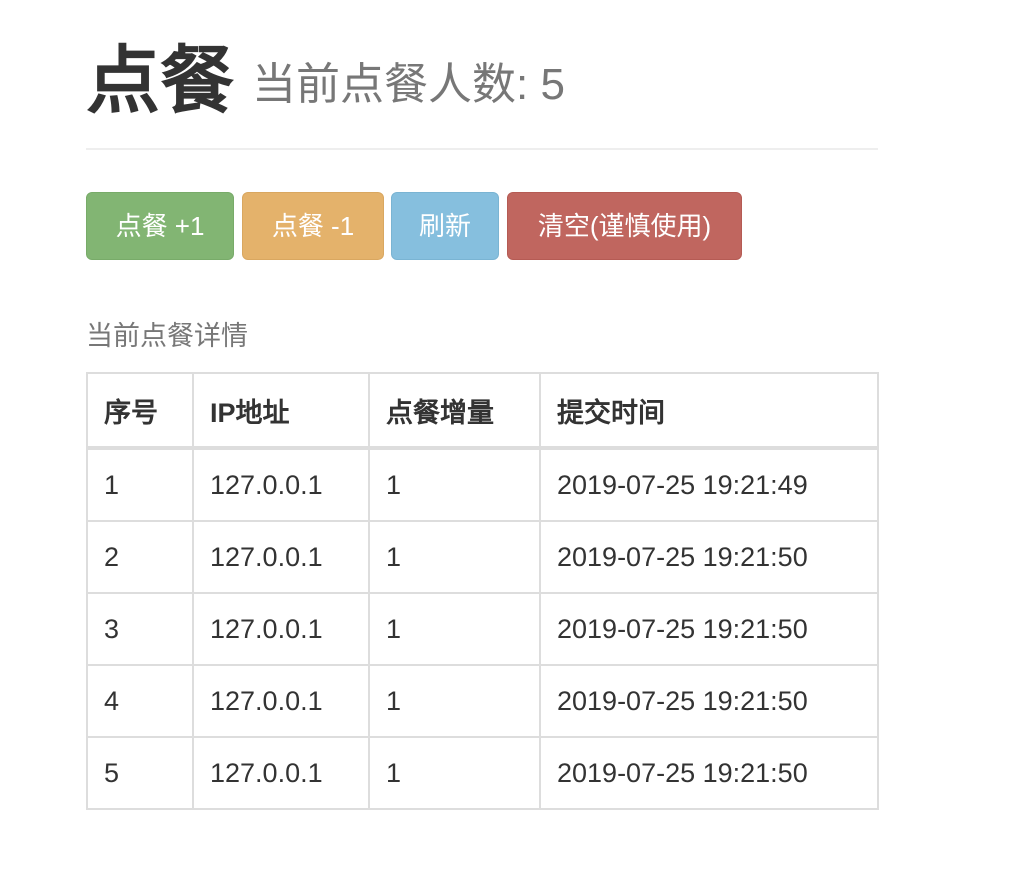  I want to click on cell-index: 3, so click(140, 629).